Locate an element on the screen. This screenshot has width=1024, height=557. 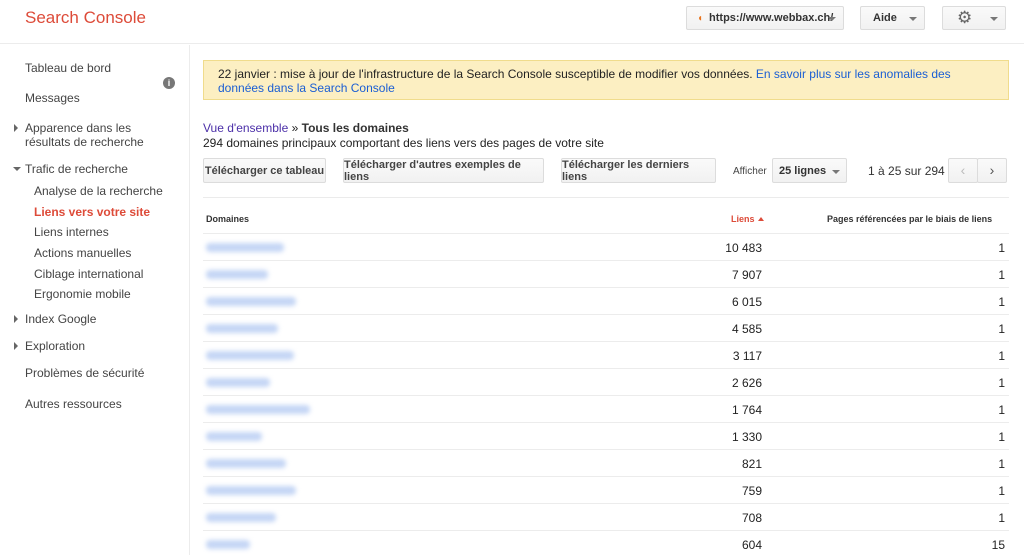
sort-ascending-icon is located at coordinates (760, 219).